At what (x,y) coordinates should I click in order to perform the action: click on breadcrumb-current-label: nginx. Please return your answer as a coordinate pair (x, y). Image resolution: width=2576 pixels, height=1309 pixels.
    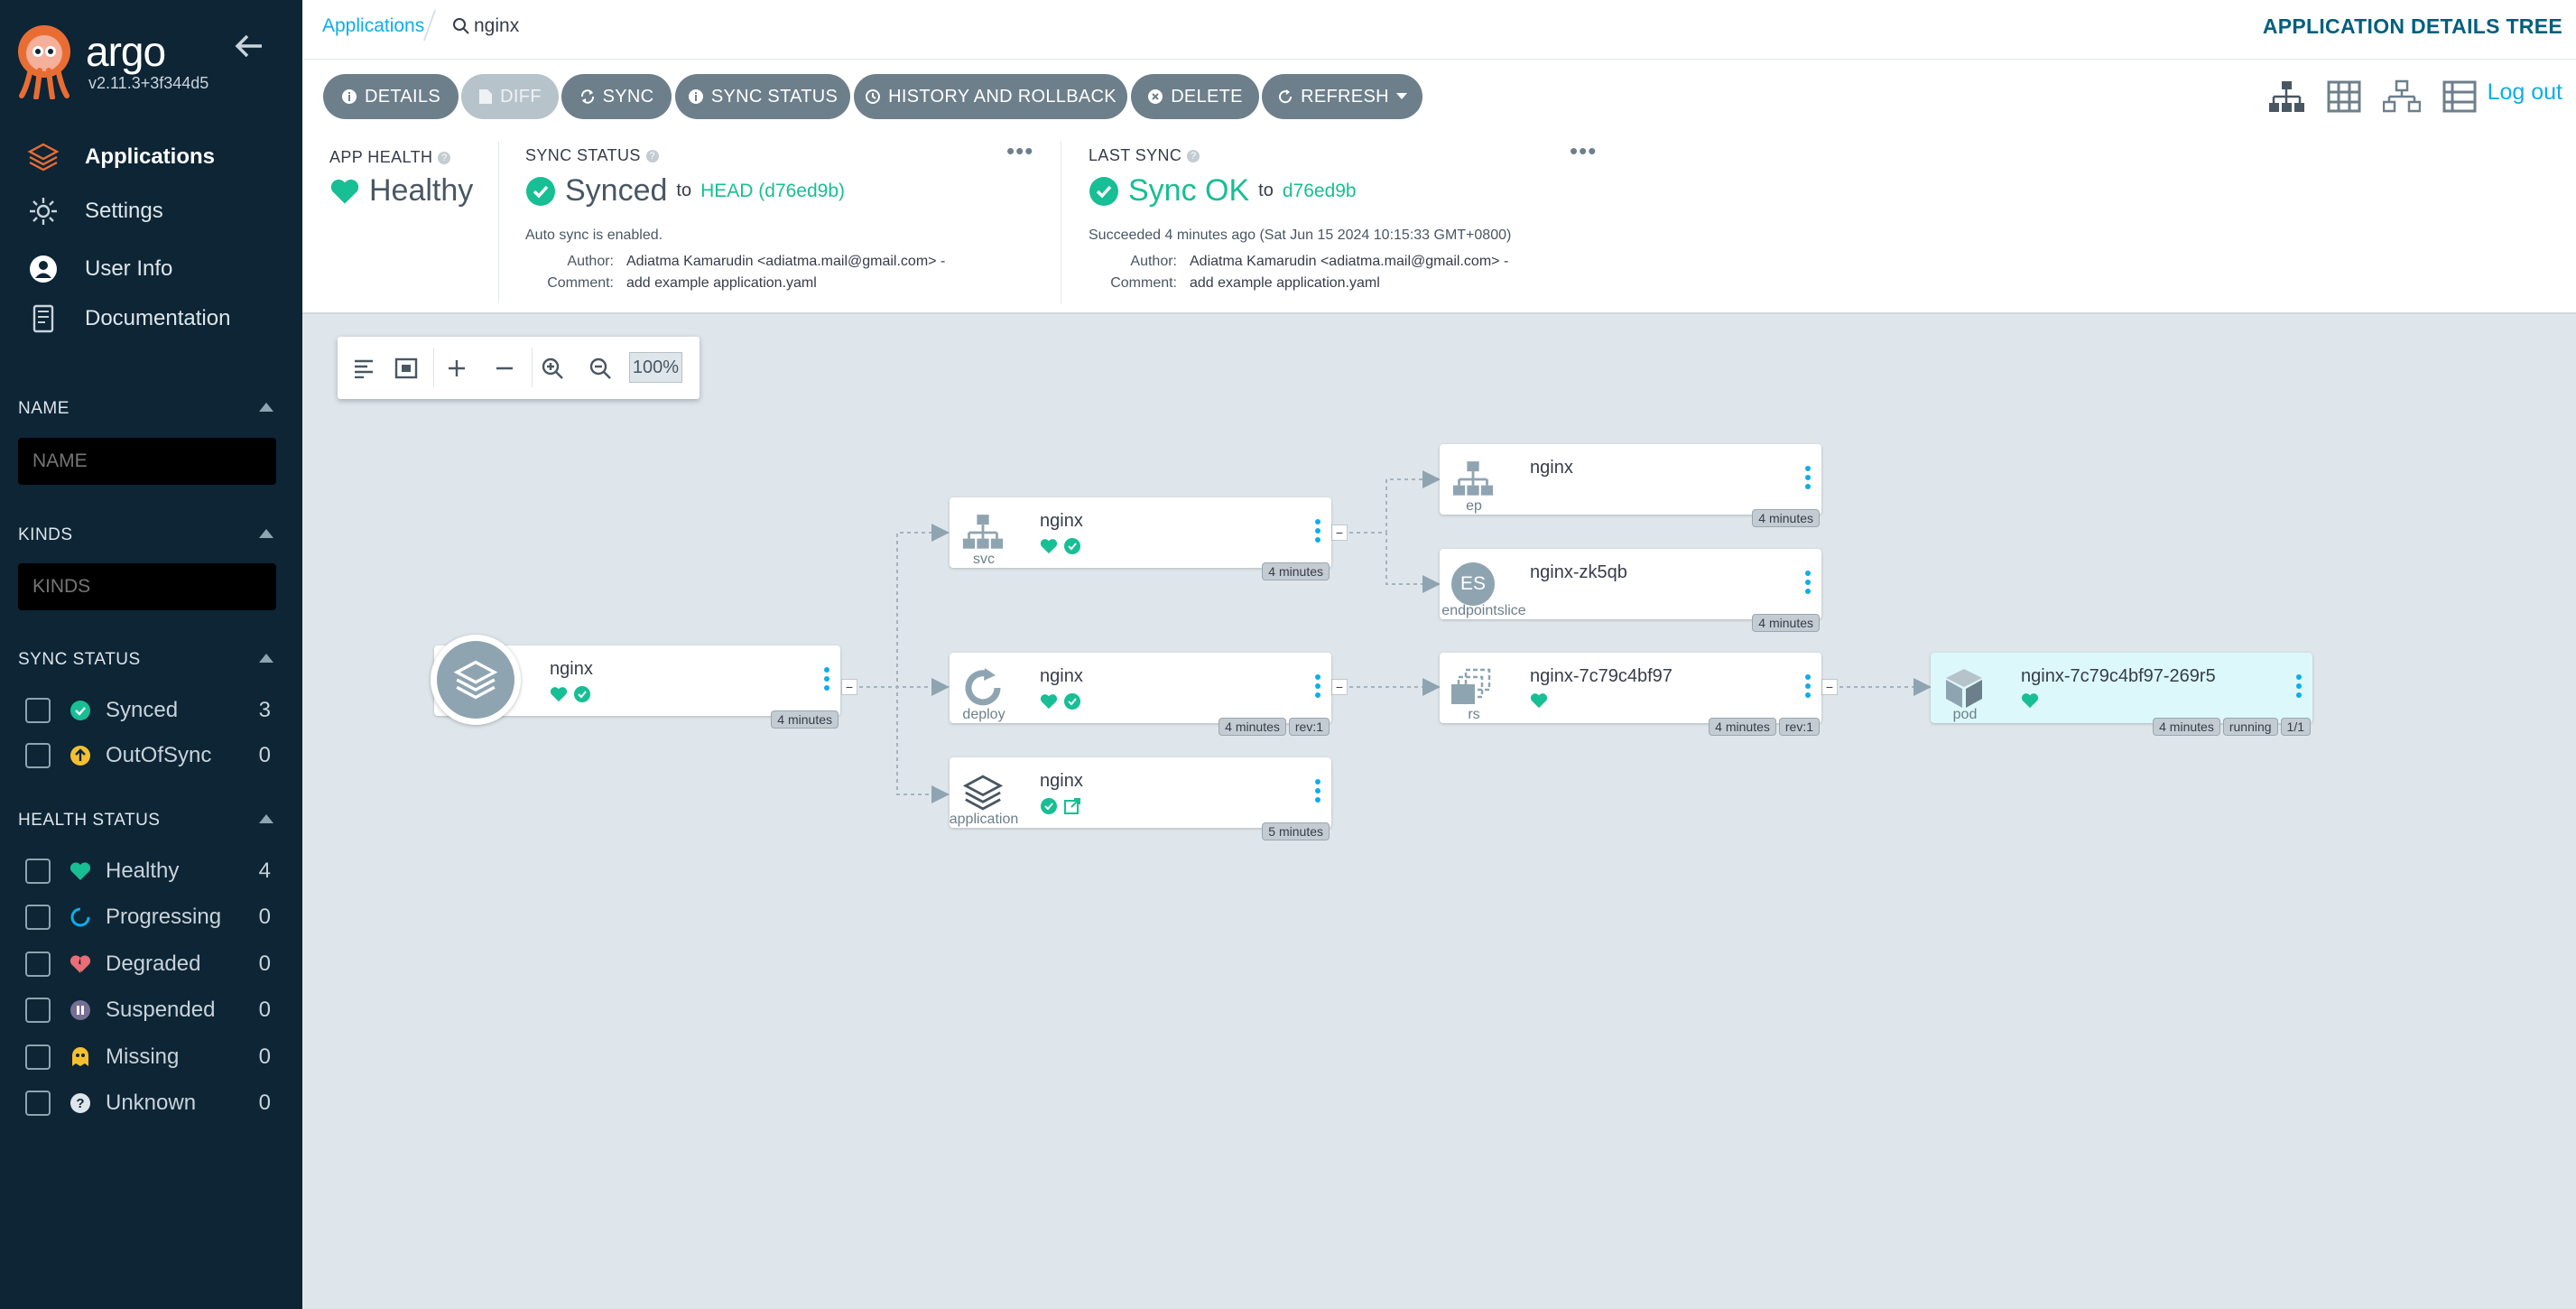
    Looking at the image, I should click on (497, 25).